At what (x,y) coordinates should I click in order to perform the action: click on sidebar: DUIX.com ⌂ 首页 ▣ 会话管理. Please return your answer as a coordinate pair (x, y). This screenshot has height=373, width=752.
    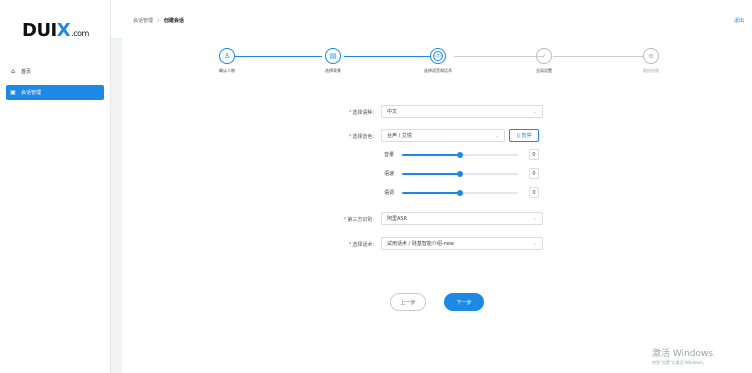
    Looking at the image, I should click on (55, 186).